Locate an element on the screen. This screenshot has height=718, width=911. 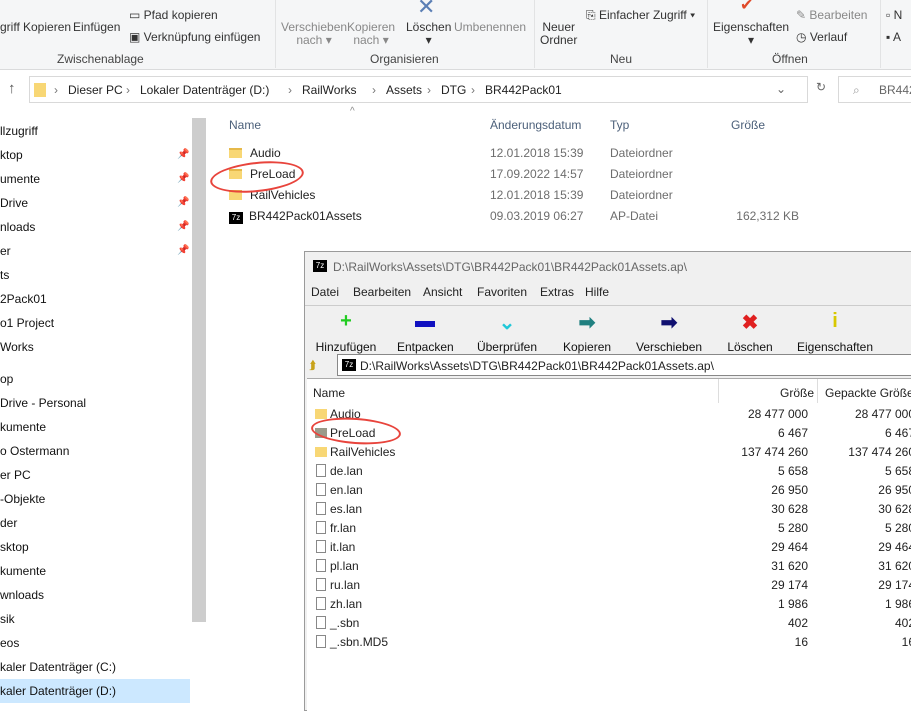
col-date: Änderungsdatum is located at coordinates (535, 125).